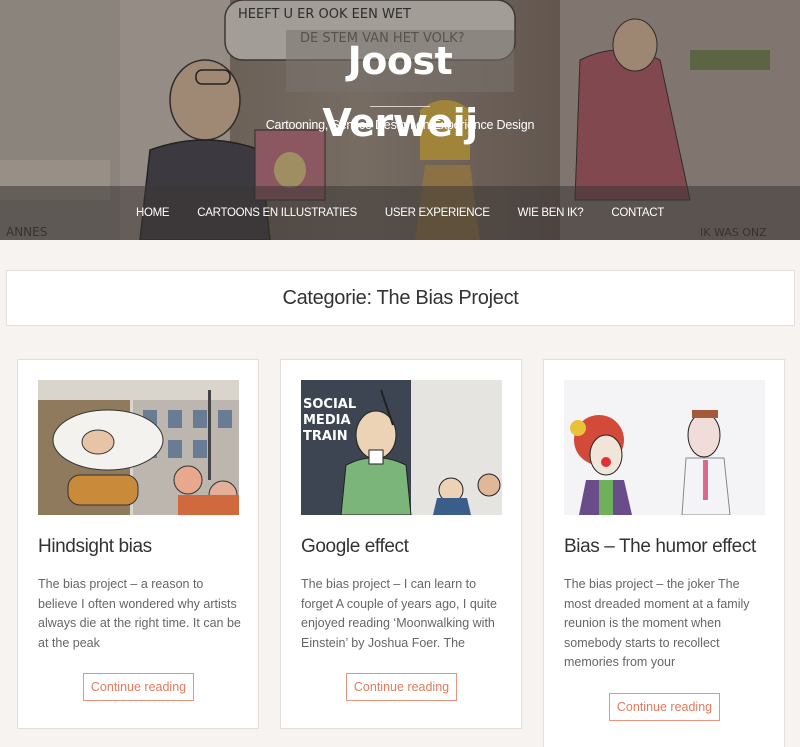 This screenshot has height=747, width=800. I want to click on post-title: Hindsight bias, so click(95, 547).